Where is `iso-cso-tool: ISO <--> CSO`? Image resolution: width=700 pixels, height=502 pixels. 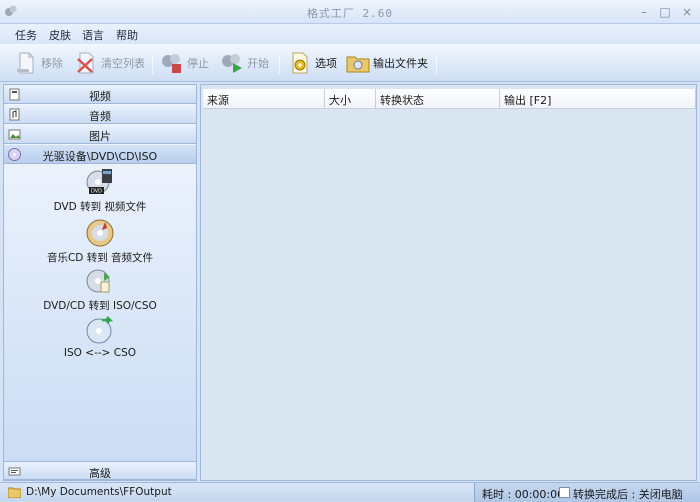
iso-cso-tool: ISO <--> CSO is located at coordinates (100, 337).